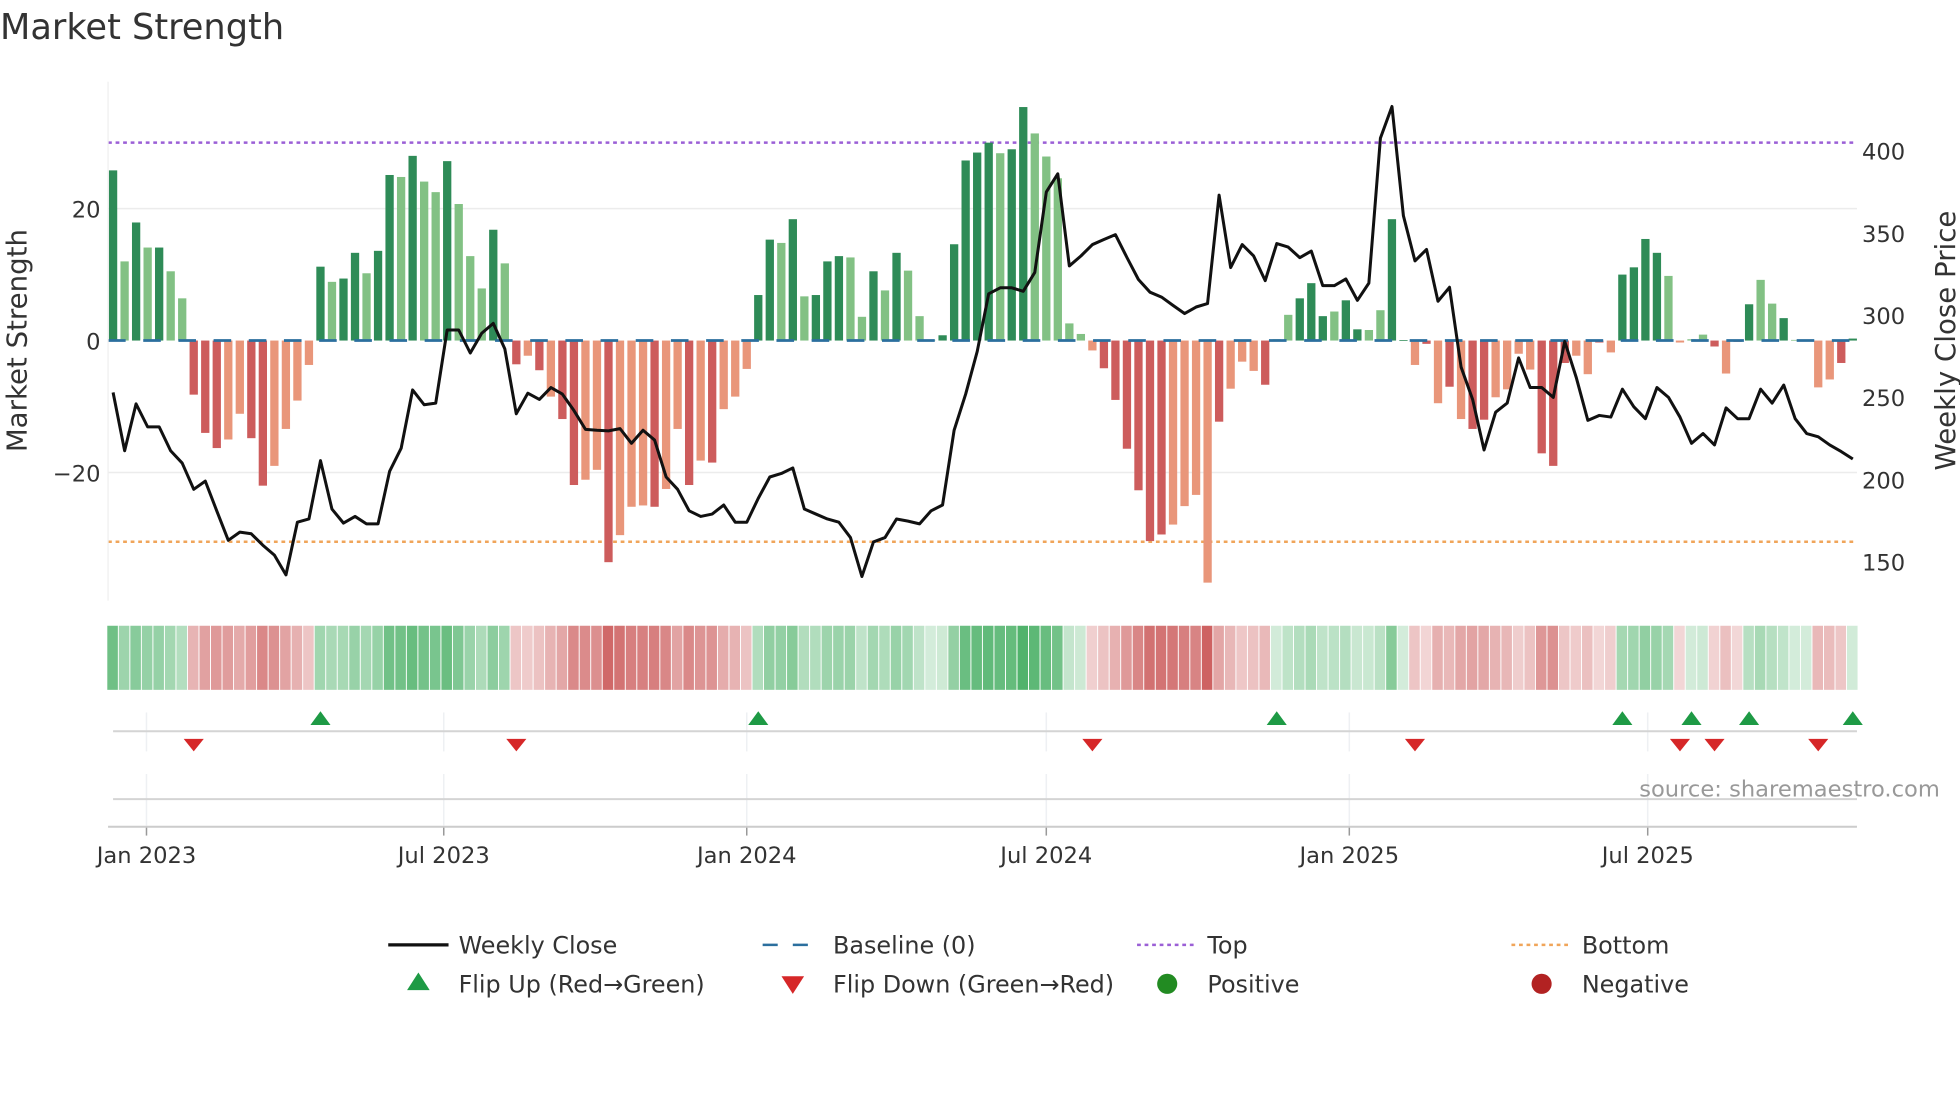 The height and width of the screenshot is (1102, 1960). I want to click on y-tick-label: −20, so click(77, 474).